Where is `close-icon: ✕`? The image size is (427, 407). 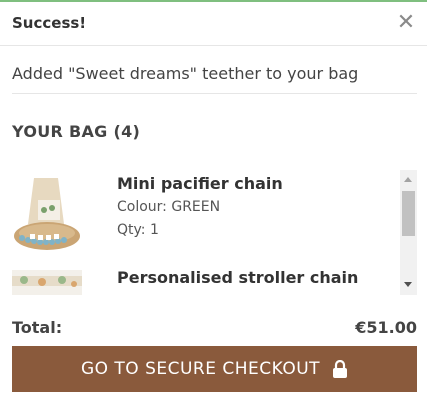 close-icon: ✕ is located at coordinates (406, 22).